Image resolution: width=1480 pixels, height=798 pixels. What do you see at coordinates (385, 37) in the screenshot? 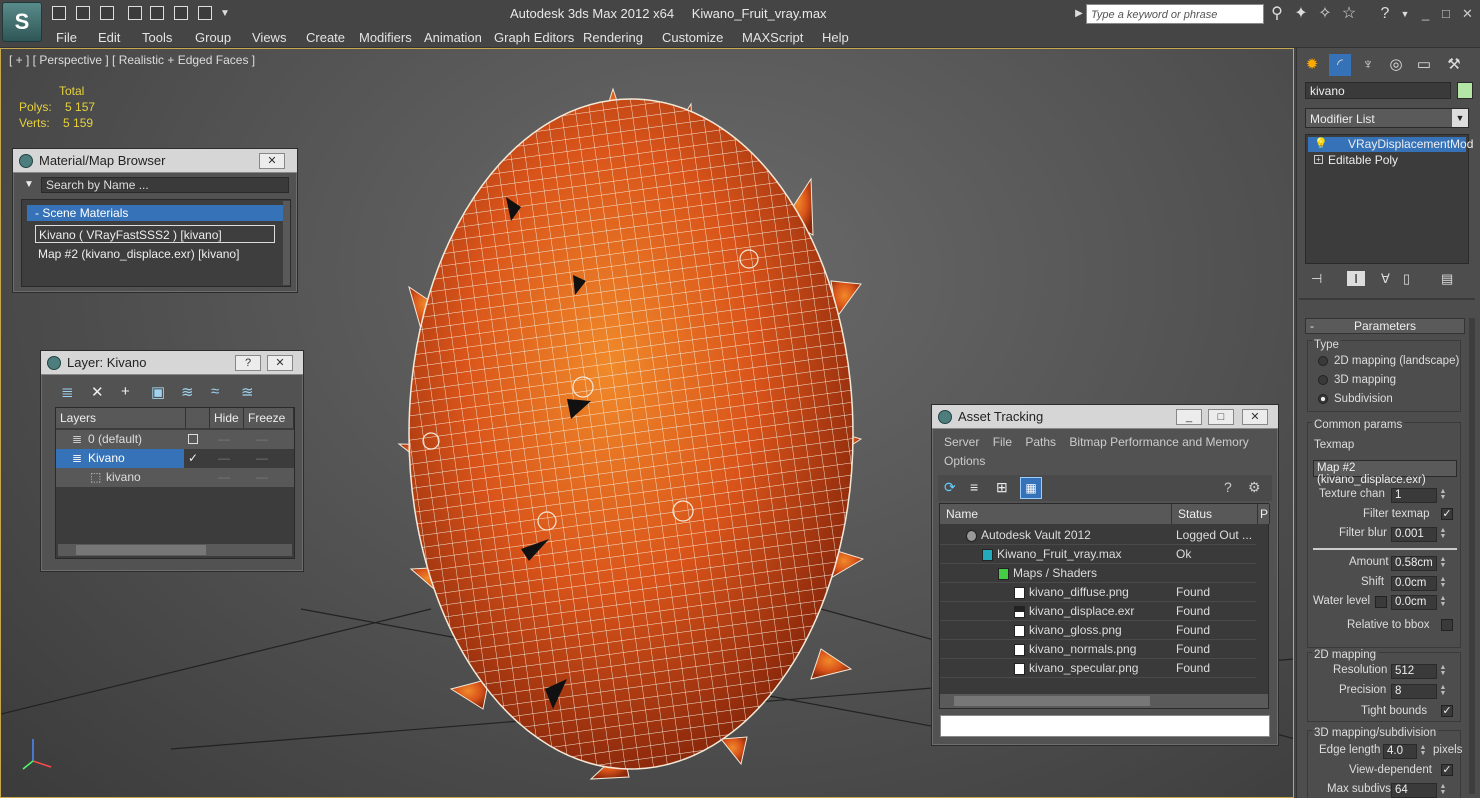
I see `menu-modifiers: Modifiers` at bounding box center [385, 37].